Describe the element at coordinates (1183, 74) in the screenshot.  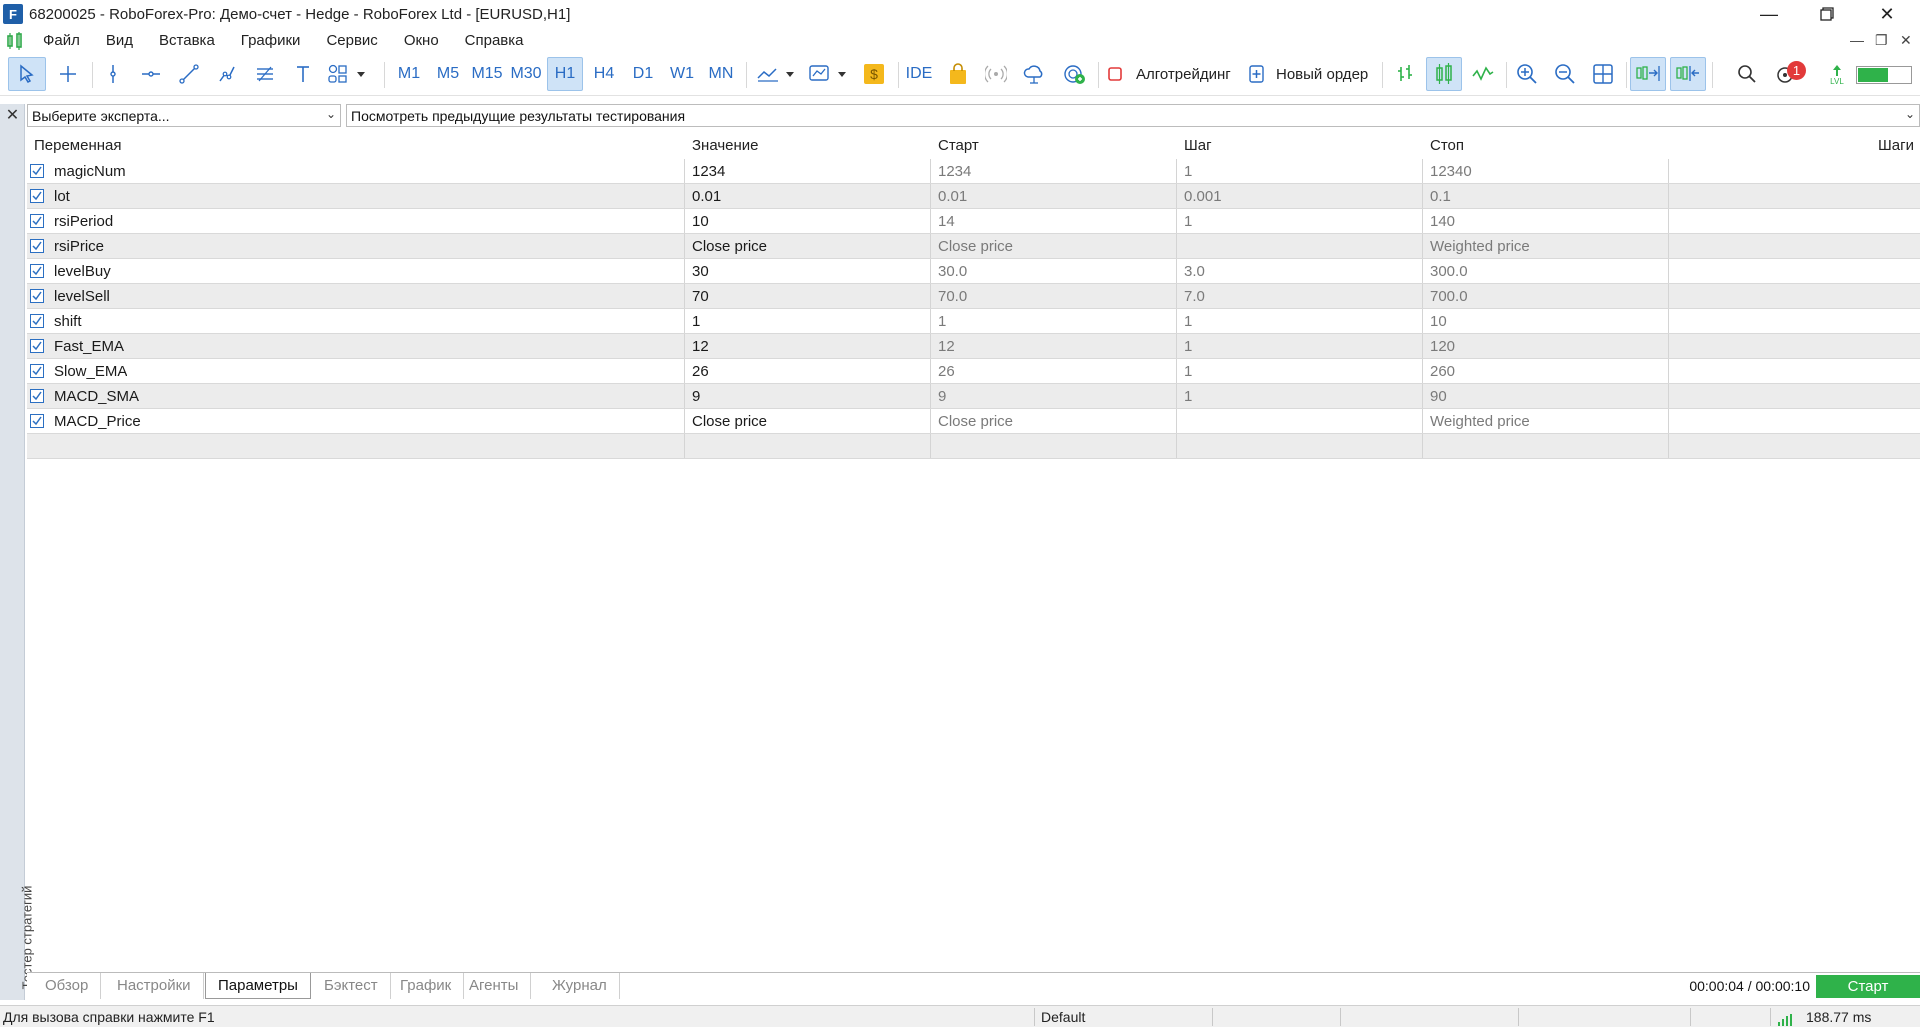
I see `algotrading-button: Алготрейдинг` at that location.